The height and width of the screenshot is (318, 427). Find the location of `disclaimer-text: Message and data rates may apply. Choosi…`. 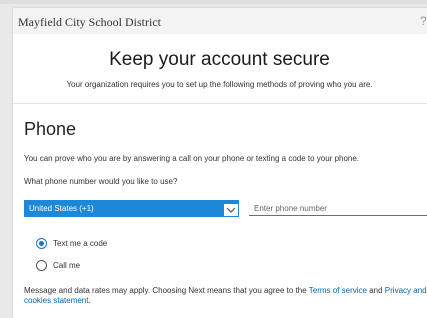

disclaimer-text: Message and data rates may apply. Choosi… is located at coordinates (166, 290).